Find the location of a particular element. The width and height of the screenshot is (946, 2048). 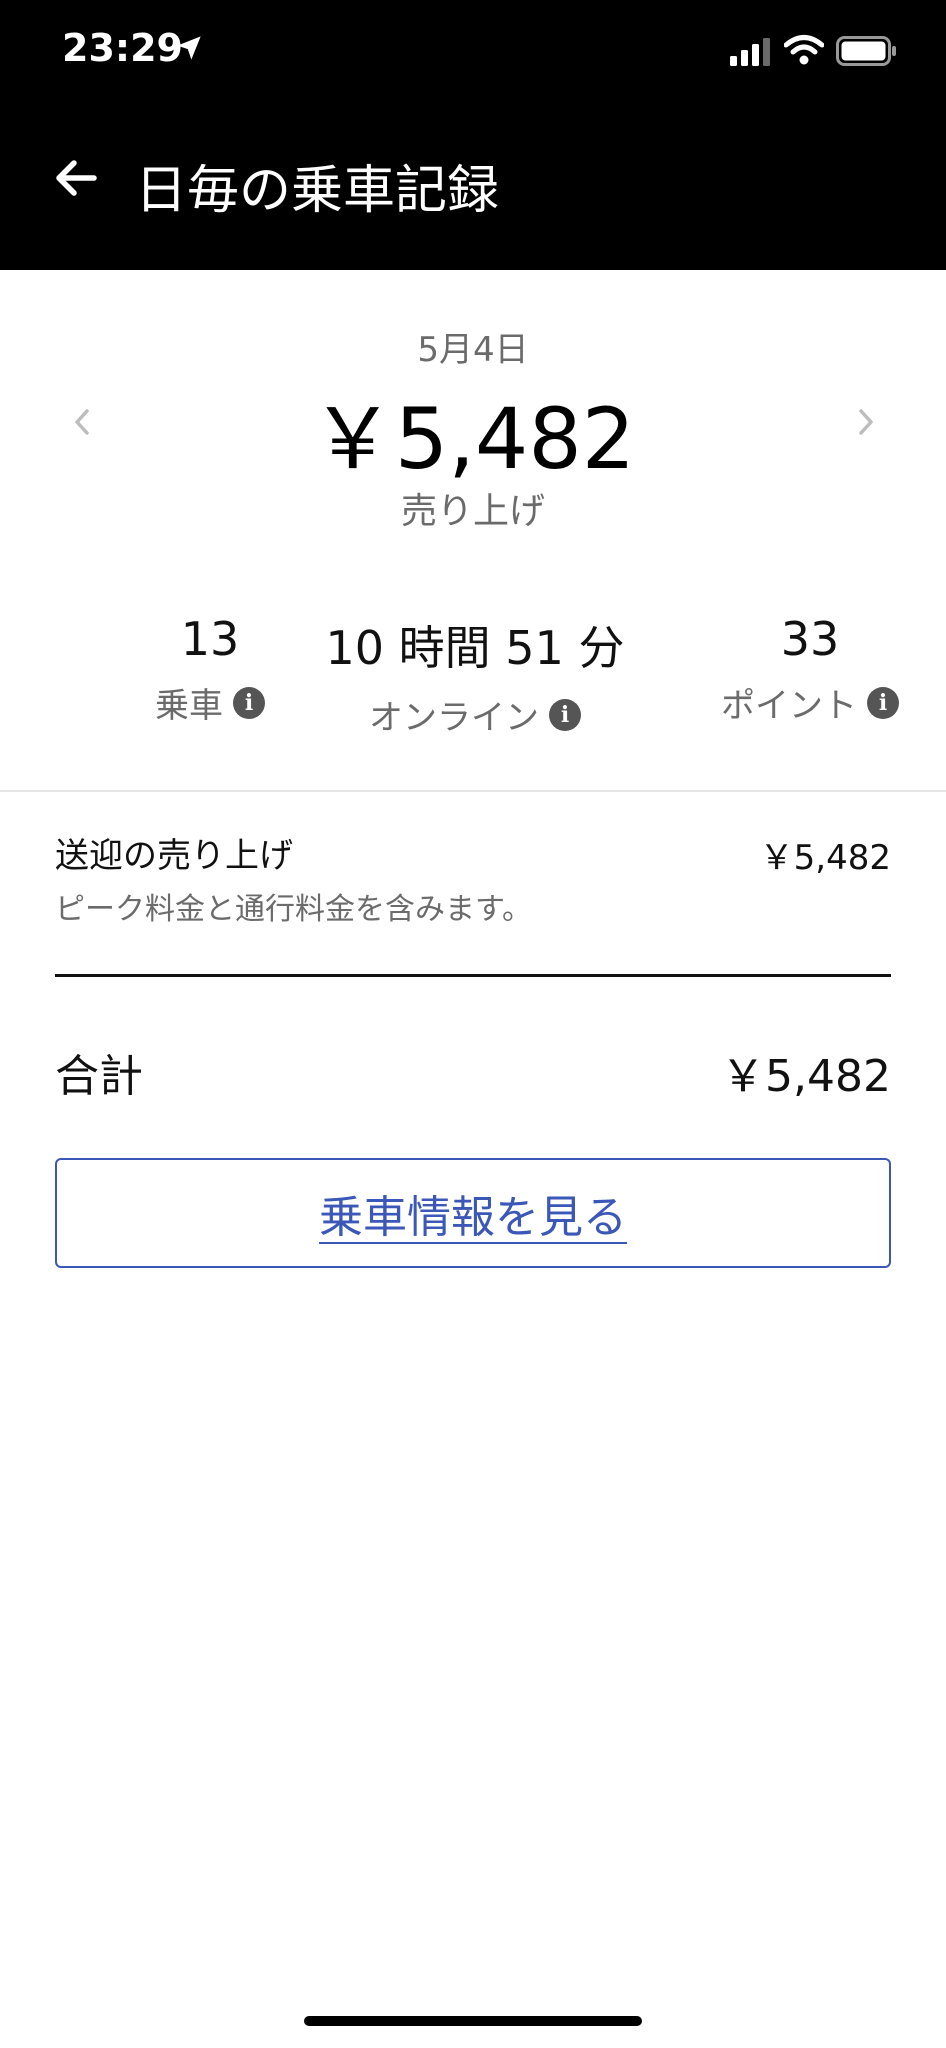

online-label-group: オンライン i is located at coordinates (475, 714).